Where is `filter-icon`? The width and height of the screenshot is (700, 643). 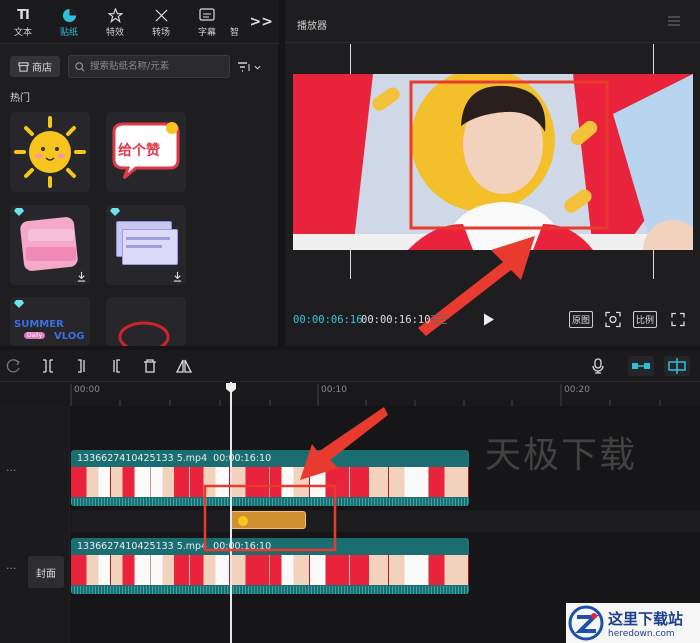 filter-icon is located at coordinates (244, 67).